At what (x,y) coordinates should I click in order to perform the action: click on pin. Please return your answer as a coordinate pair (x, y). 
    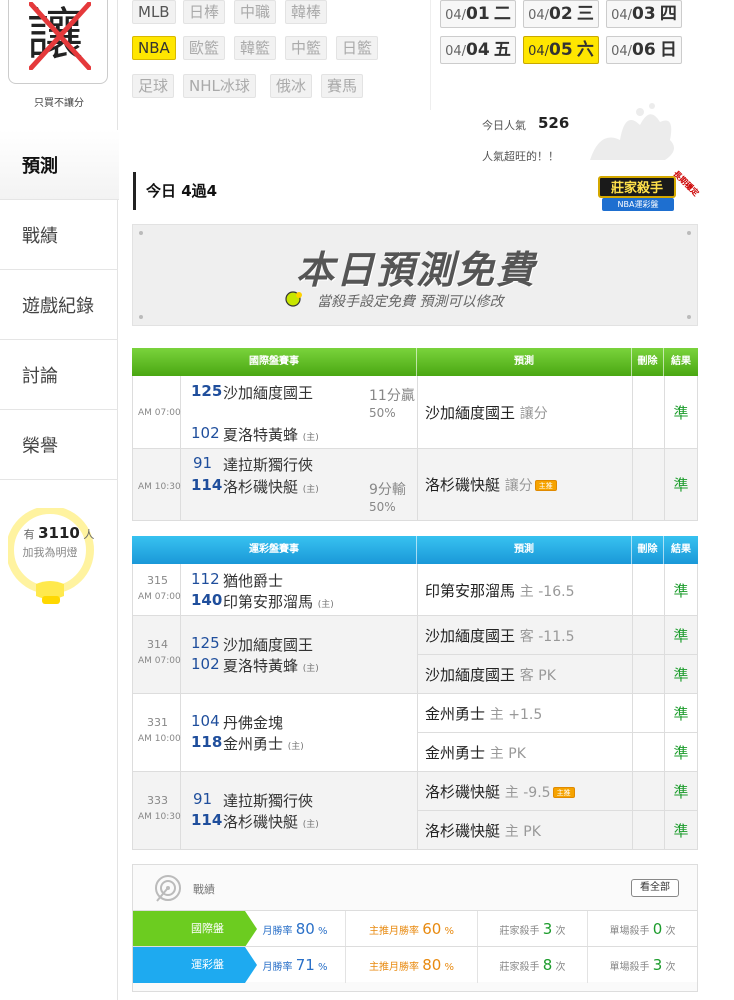
    Looking at the image, I should click on (689, 317).